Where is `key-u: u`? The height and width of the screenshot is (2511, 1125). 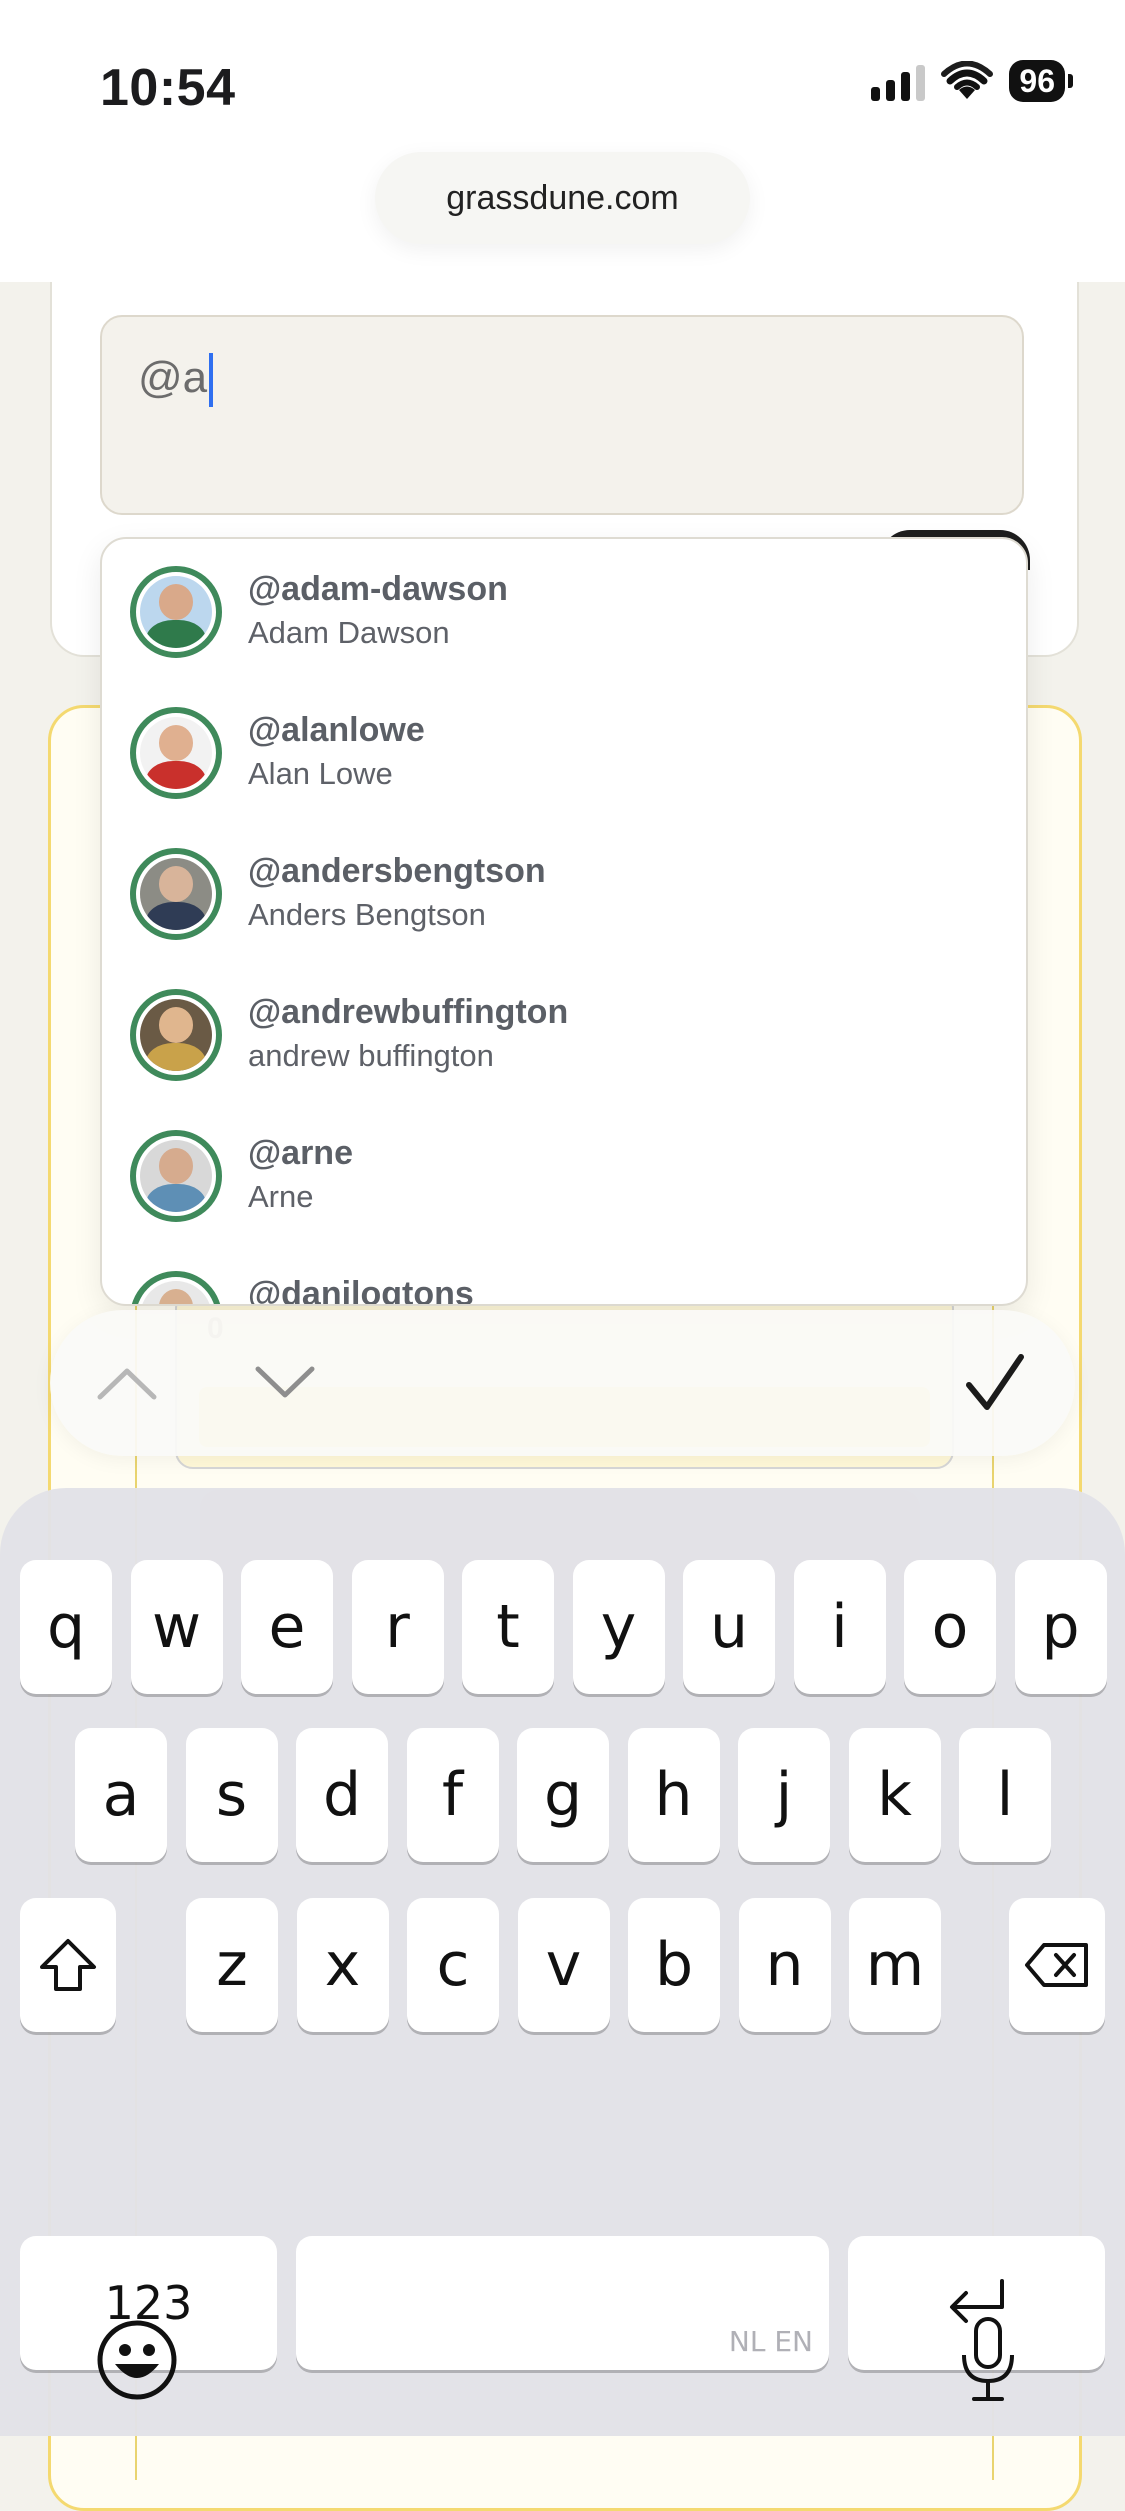
key-u: u is located at coordinates (729, 1627).